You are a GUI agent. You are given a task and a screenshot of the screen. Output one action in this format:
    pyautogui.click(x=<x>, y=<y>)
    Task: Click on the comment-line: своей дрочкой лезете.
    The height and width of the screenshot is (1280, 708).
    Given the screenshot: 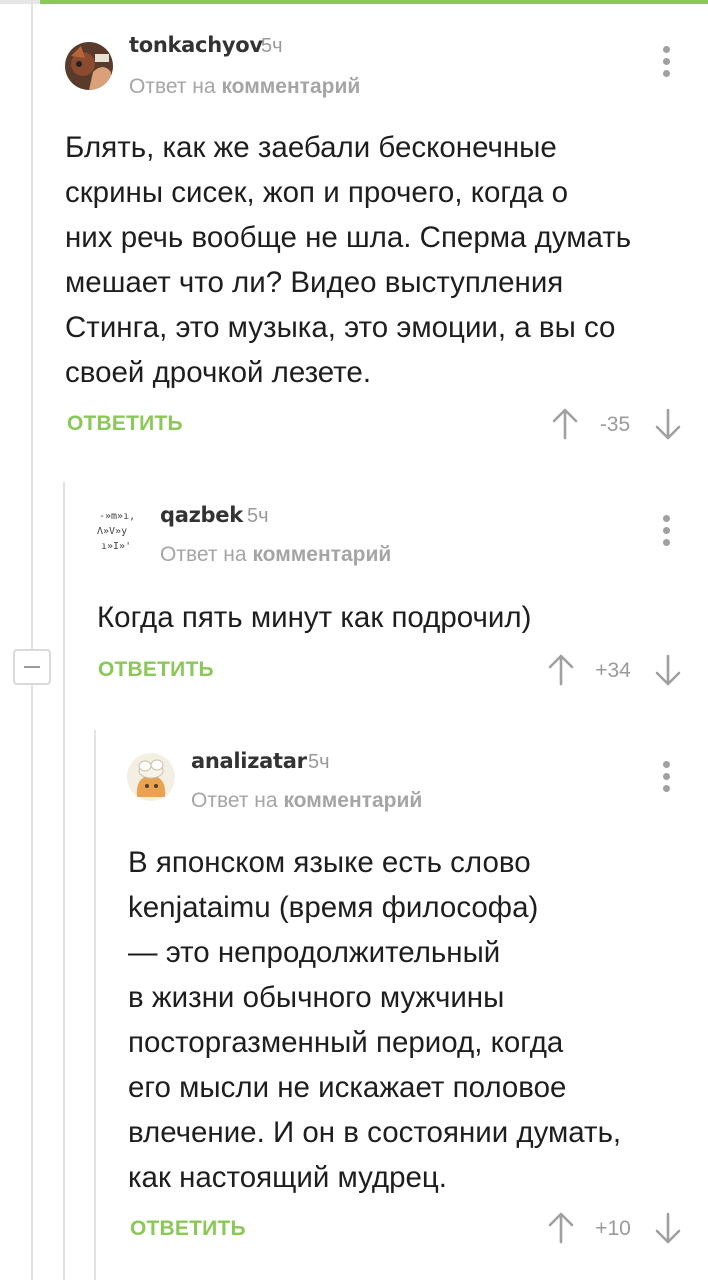 What is the action you would take?
    pyautogui.click(x=218, y=372)
    